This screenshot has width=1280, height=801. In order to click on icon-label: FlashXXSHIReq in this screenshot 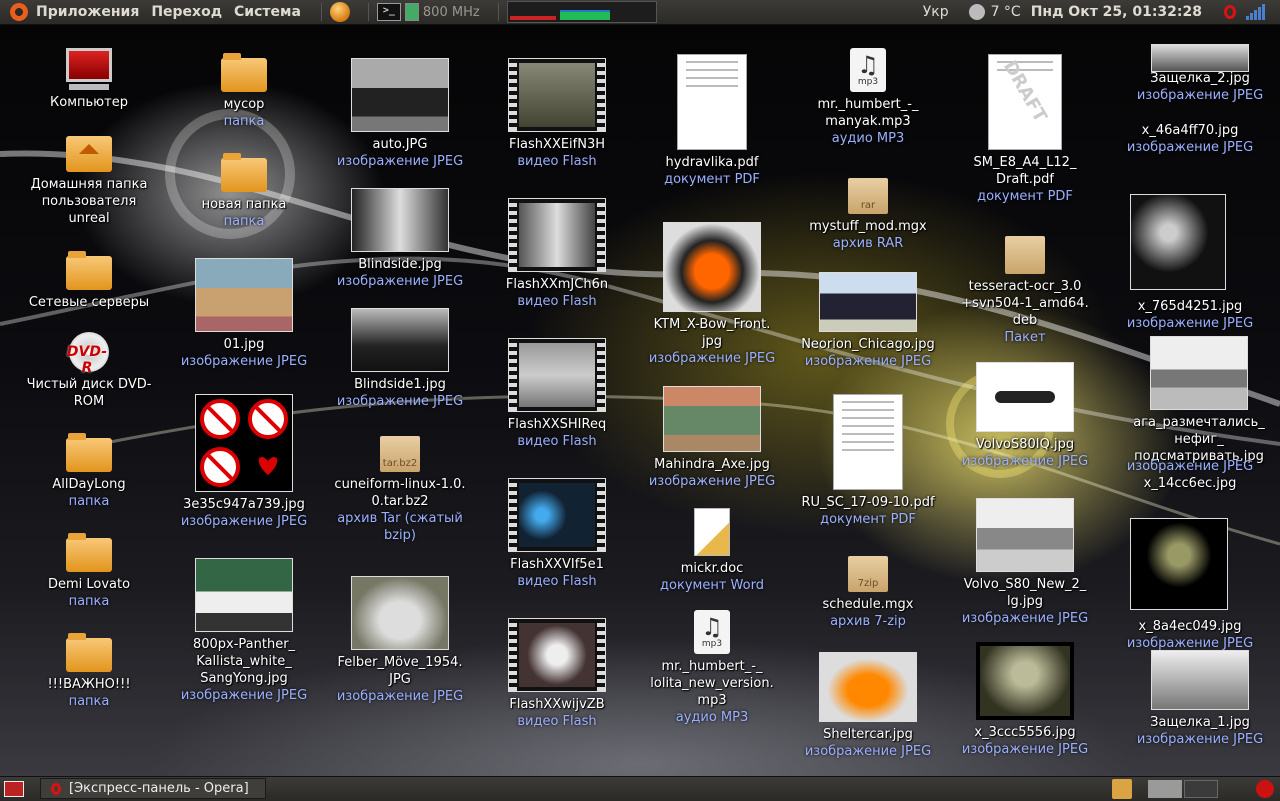, I will do `click(557, 424)`.